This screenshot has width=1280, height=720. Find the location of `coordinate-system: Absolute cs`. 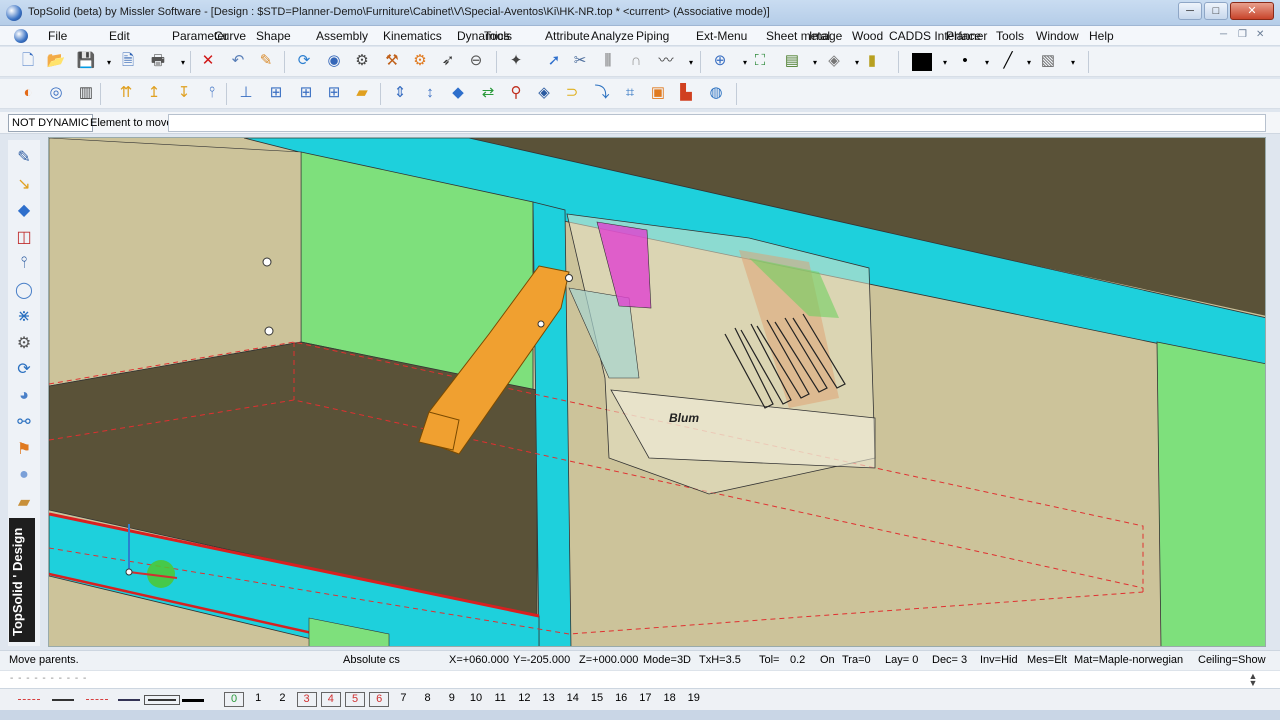

coordinate-system: Absolute cs is located at coordinates (371, 660).